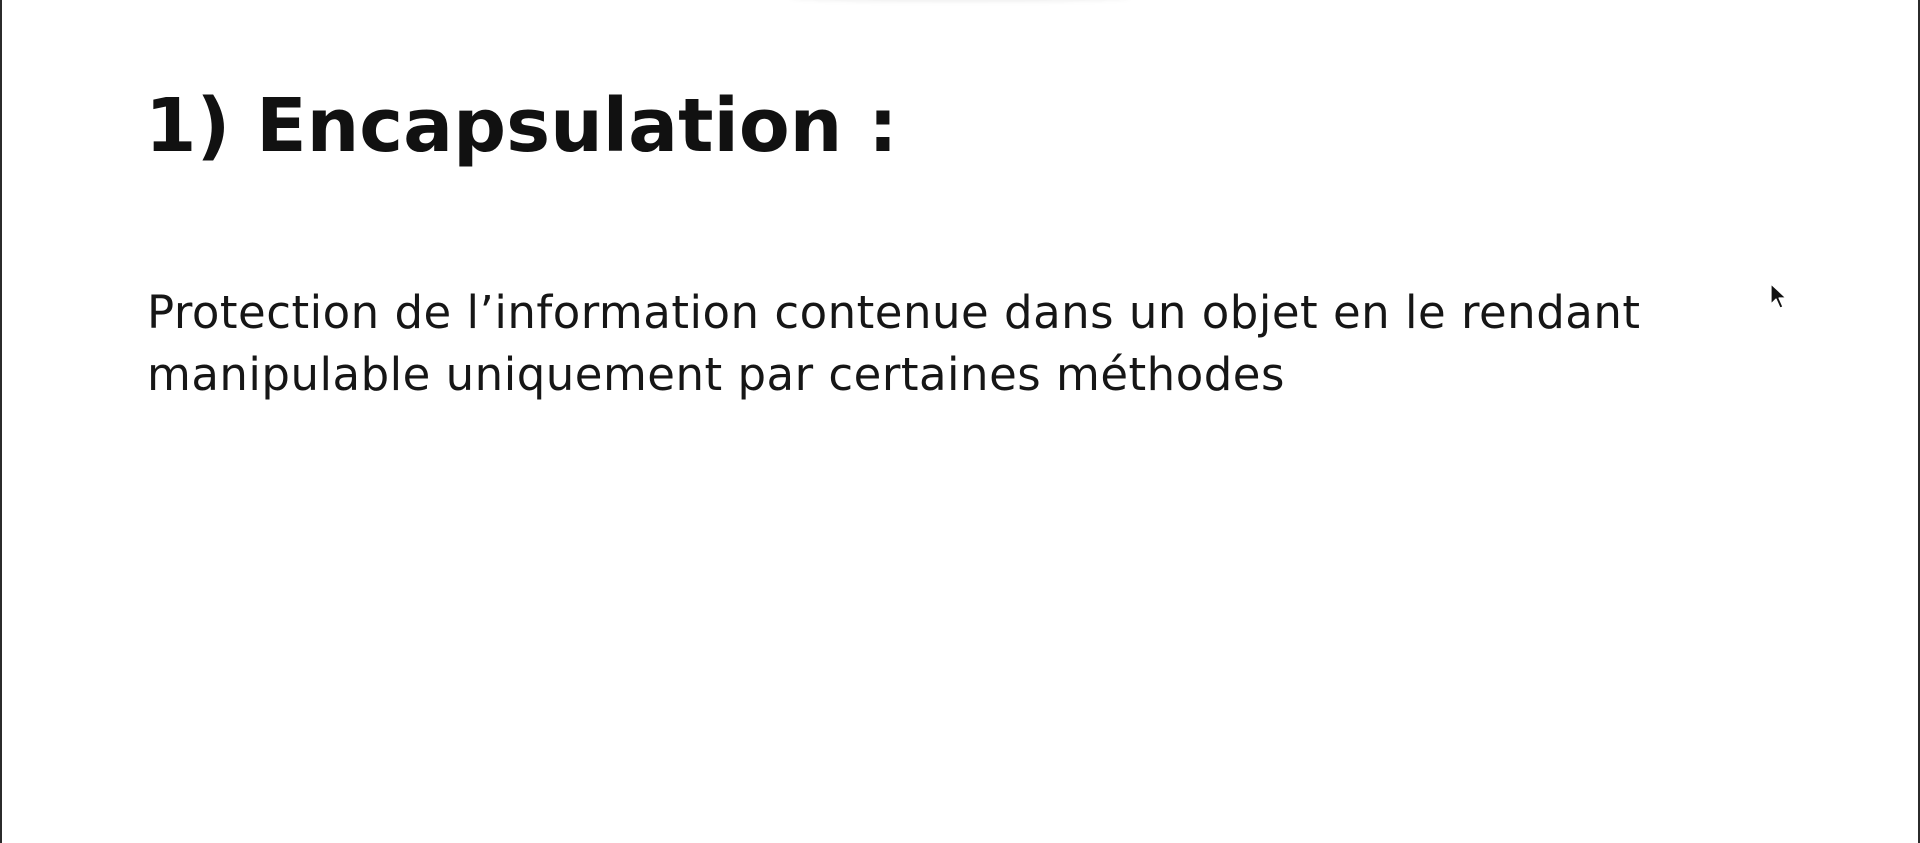  Describe the element at coordinates (1, 421) in the screenshot. I see `frame-left-edge` at that location.